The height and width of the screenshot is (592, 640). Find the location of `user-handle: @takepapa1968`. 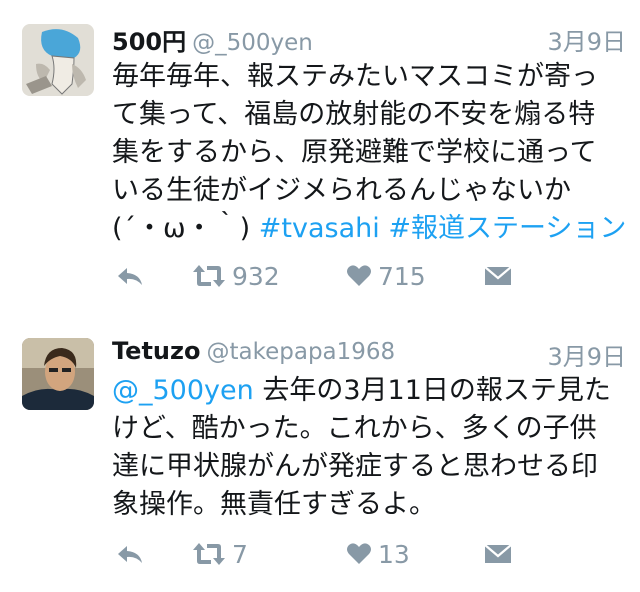

user-handle: @takepapa1968 is located at coordinates (300, 352).